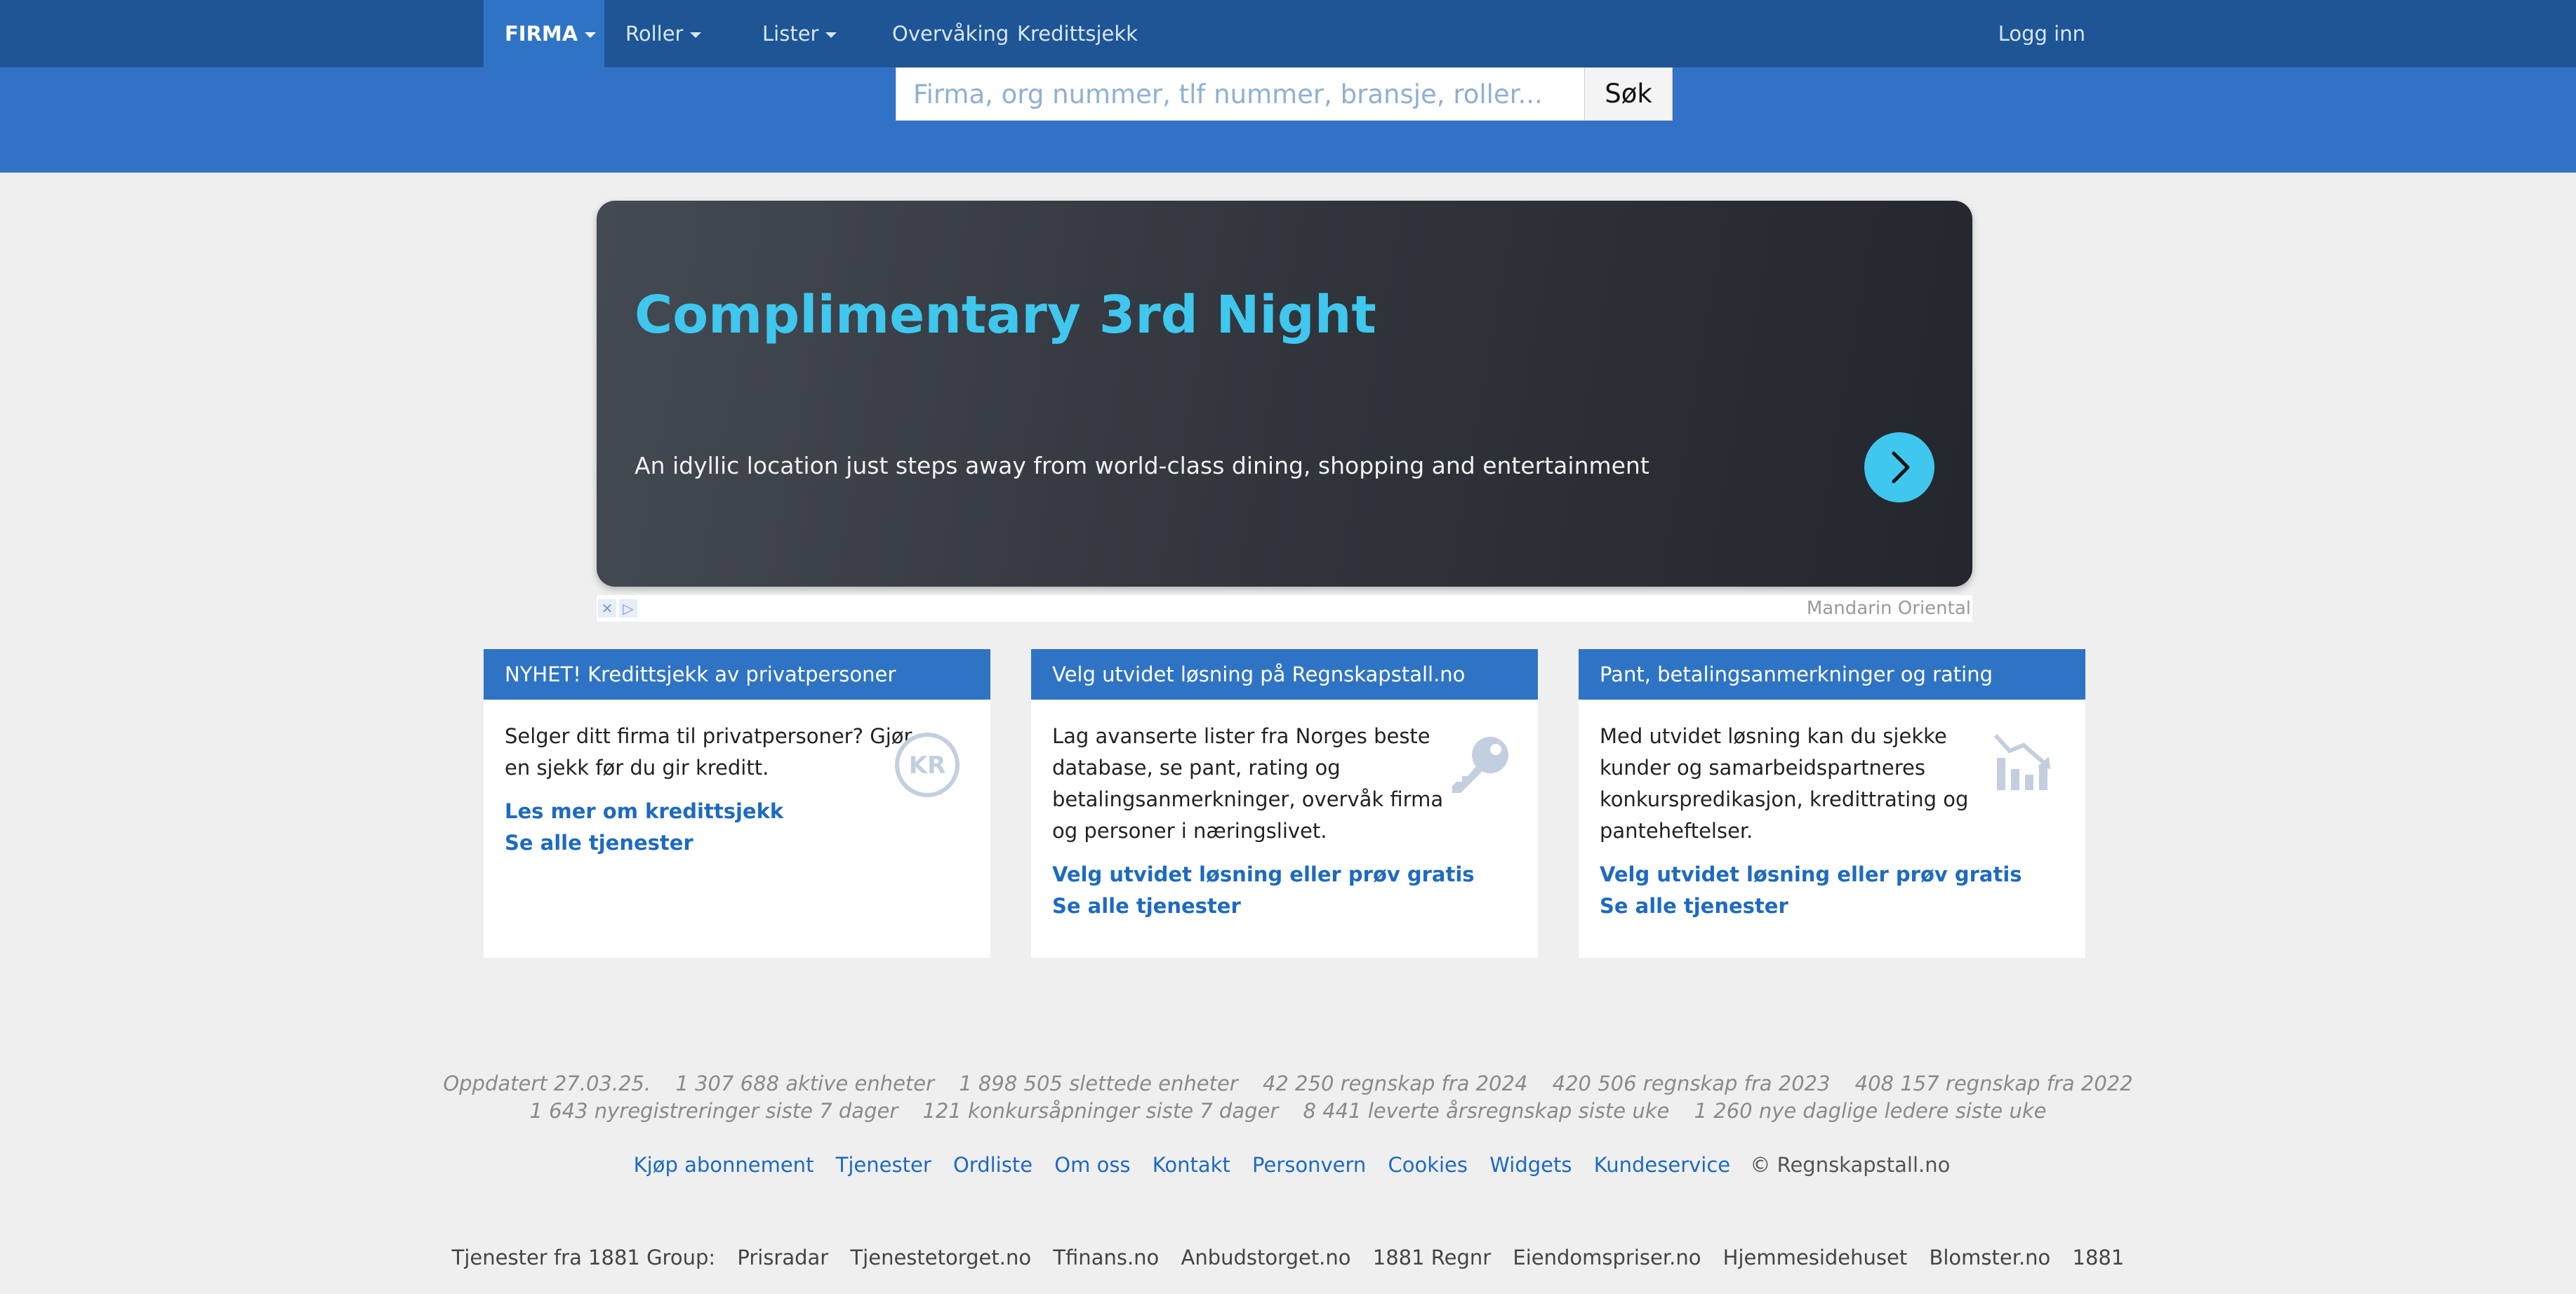 The height and width of the screenshot is (1294, 2576). Describe the element at coordinates (783, 1257) in the screenshot. I see `group-link-prisradar: Prisradar` at that location.